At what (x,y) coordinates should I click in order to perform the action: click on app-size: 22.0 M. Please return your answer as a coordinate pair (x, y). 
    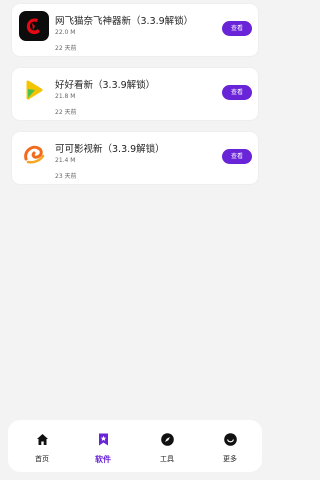
    Looking at the image, I should click on (65, 32).